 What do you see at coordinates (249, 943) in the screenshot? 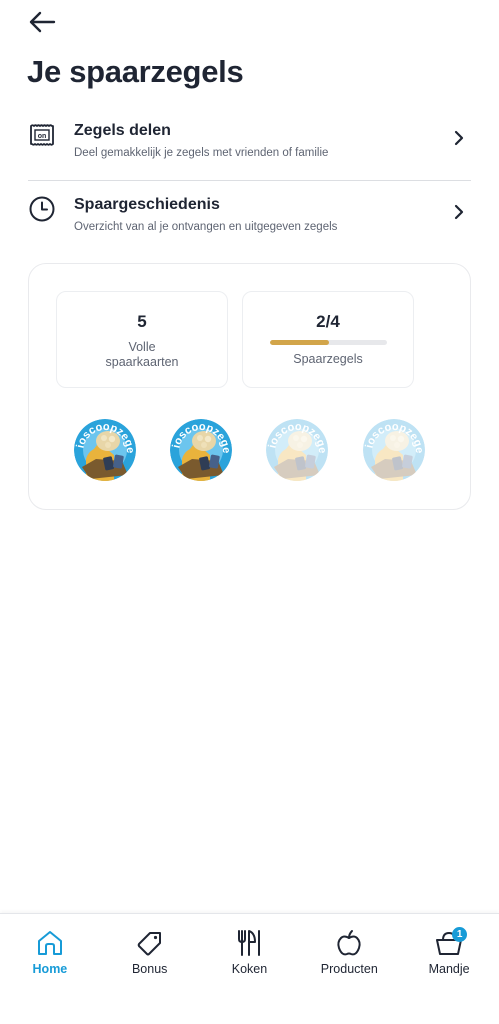
I see `cutlery-icon` at bounding box center [249, 943].